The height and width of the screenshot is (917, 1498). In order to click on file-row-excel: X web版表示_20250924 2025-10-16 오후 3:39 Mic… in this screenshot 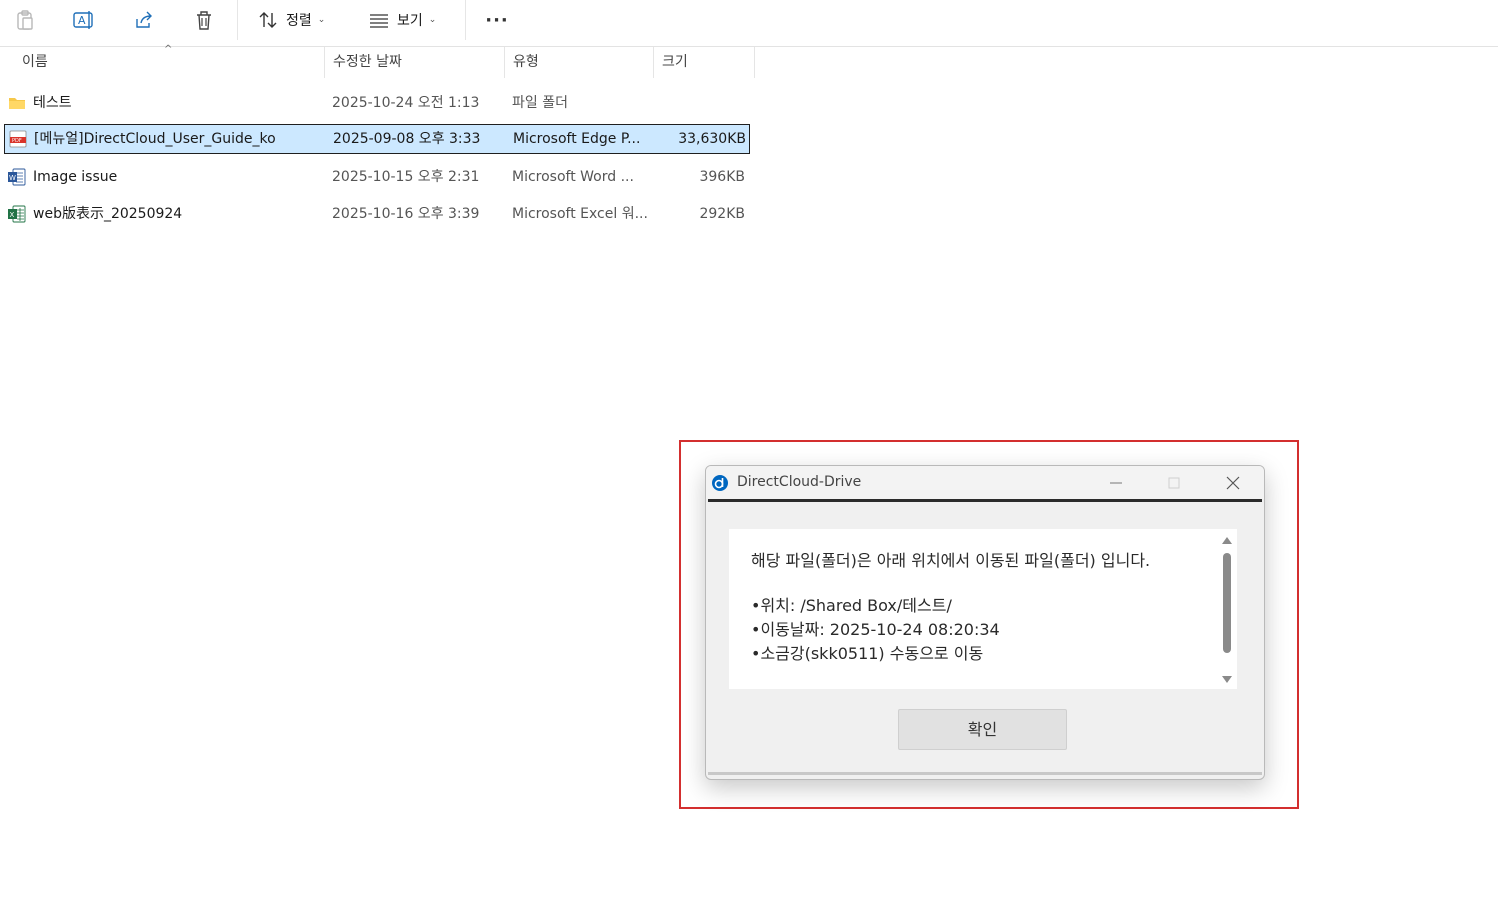, I will do `click(377, 214)`.